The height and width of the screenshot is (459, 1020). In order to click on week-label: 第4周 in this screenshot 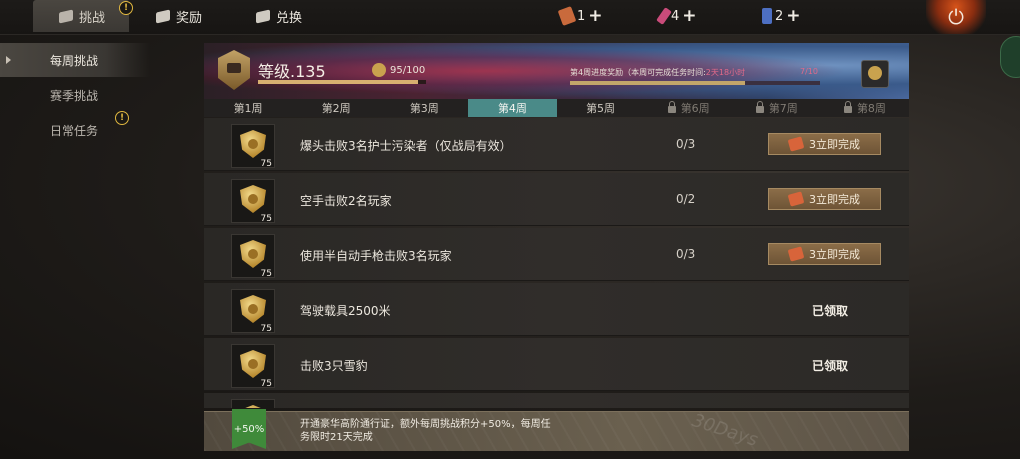, I will do `click(512, 108)`.